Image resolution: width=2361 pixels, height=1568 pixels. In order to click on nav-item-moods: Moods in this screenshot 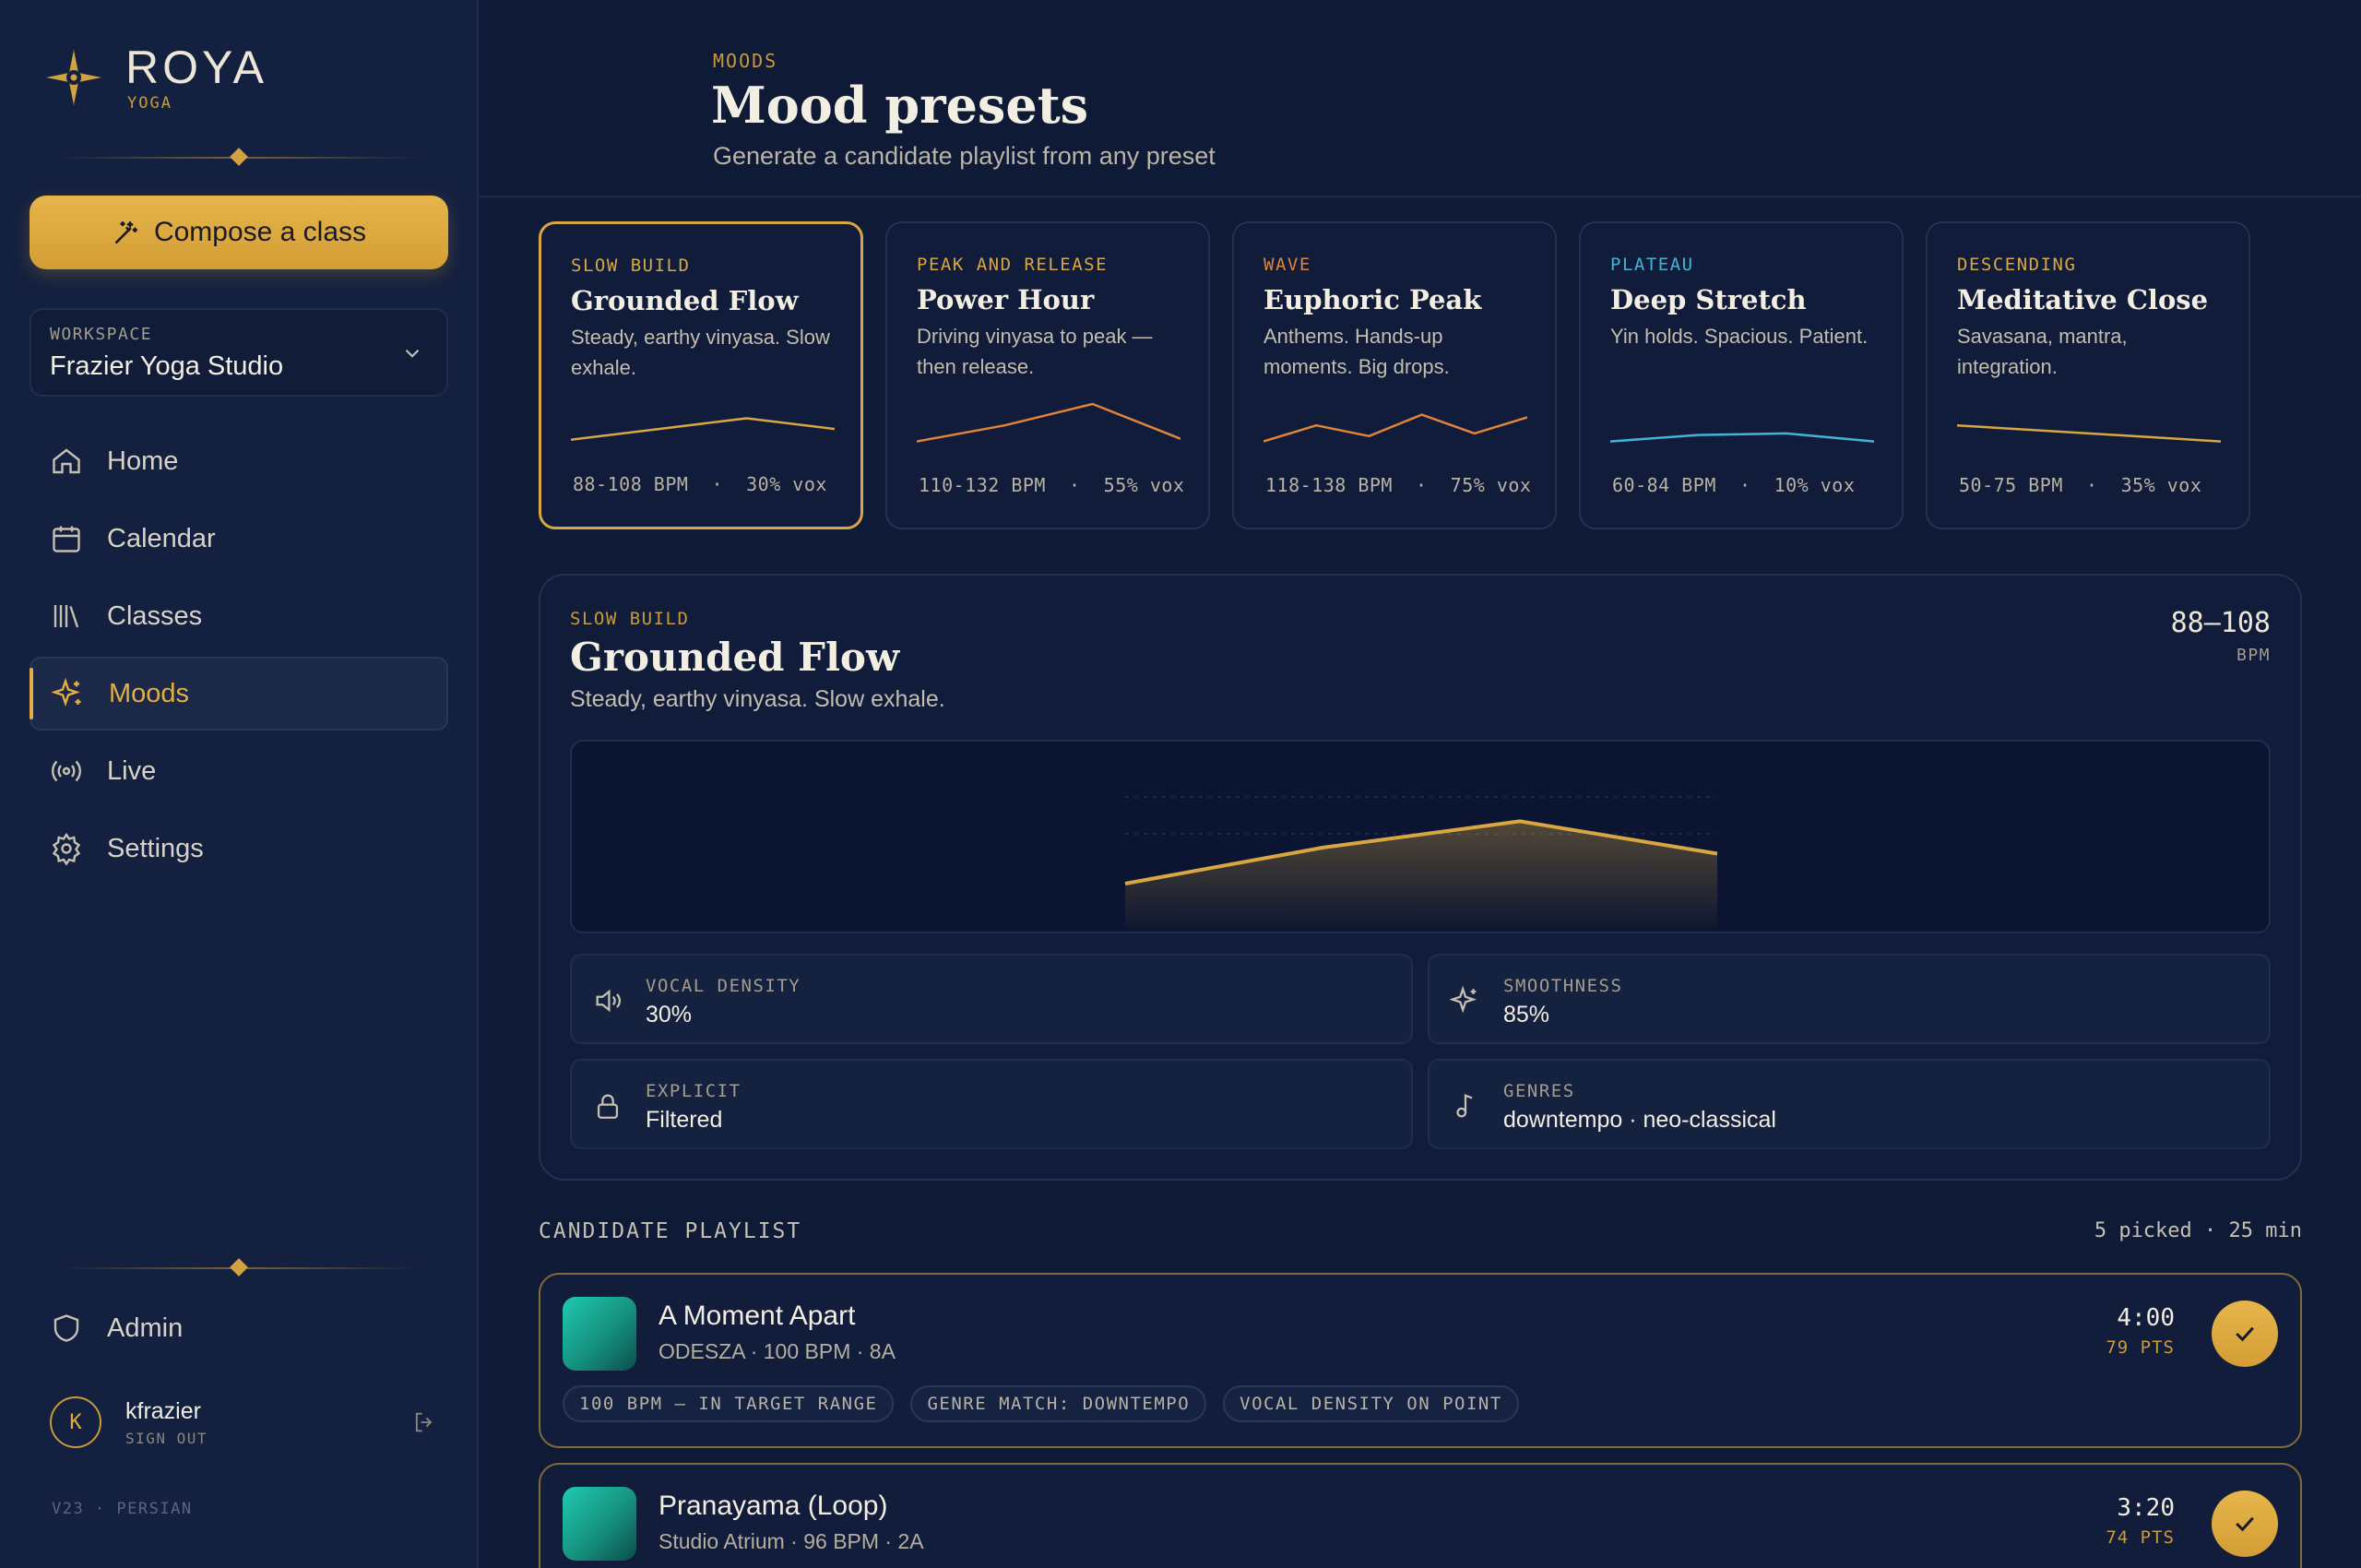, I will do `click(239, 694)`.